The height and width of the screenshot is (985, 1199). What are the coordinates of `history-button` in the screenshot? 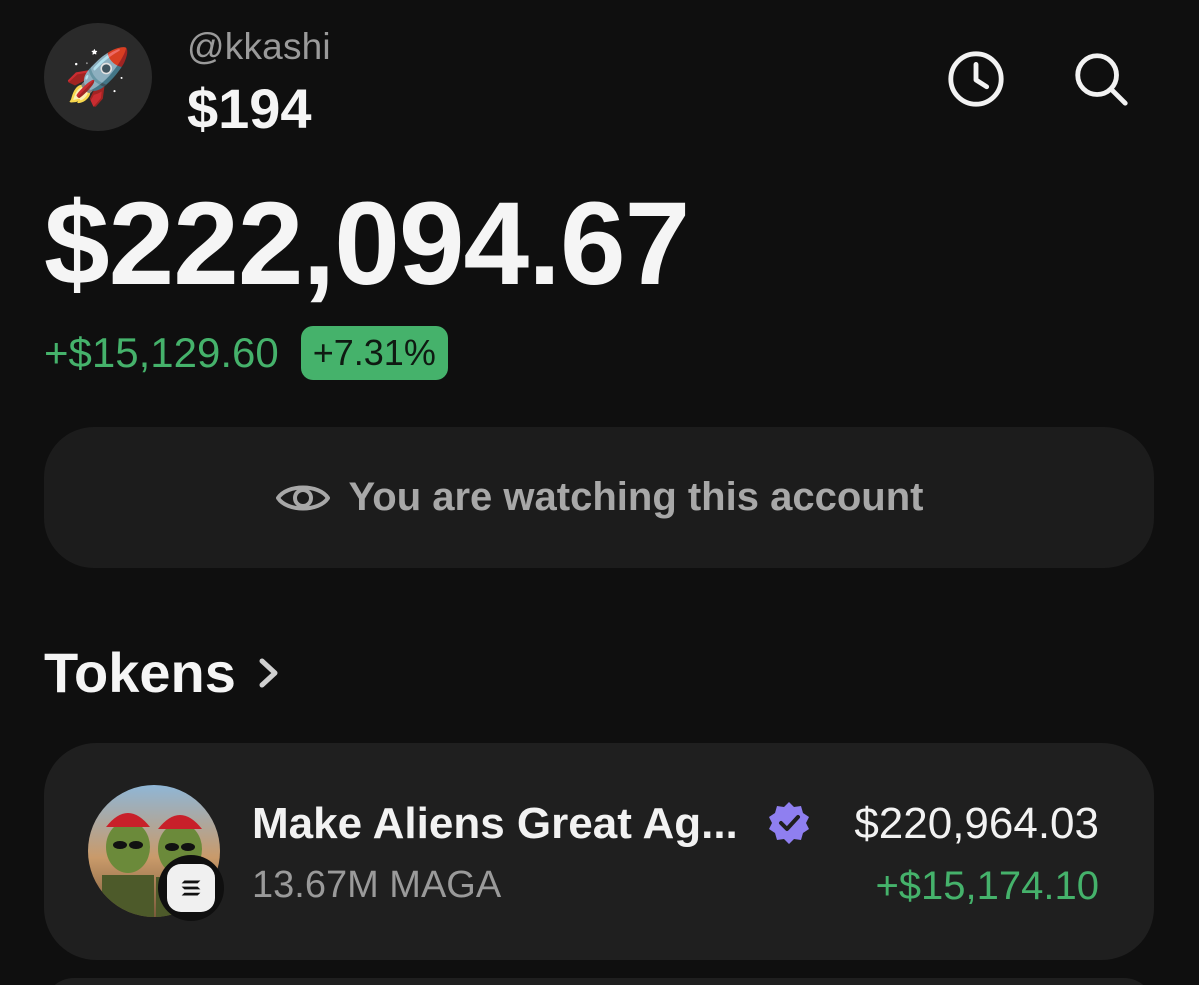 It's located at (976, 79).